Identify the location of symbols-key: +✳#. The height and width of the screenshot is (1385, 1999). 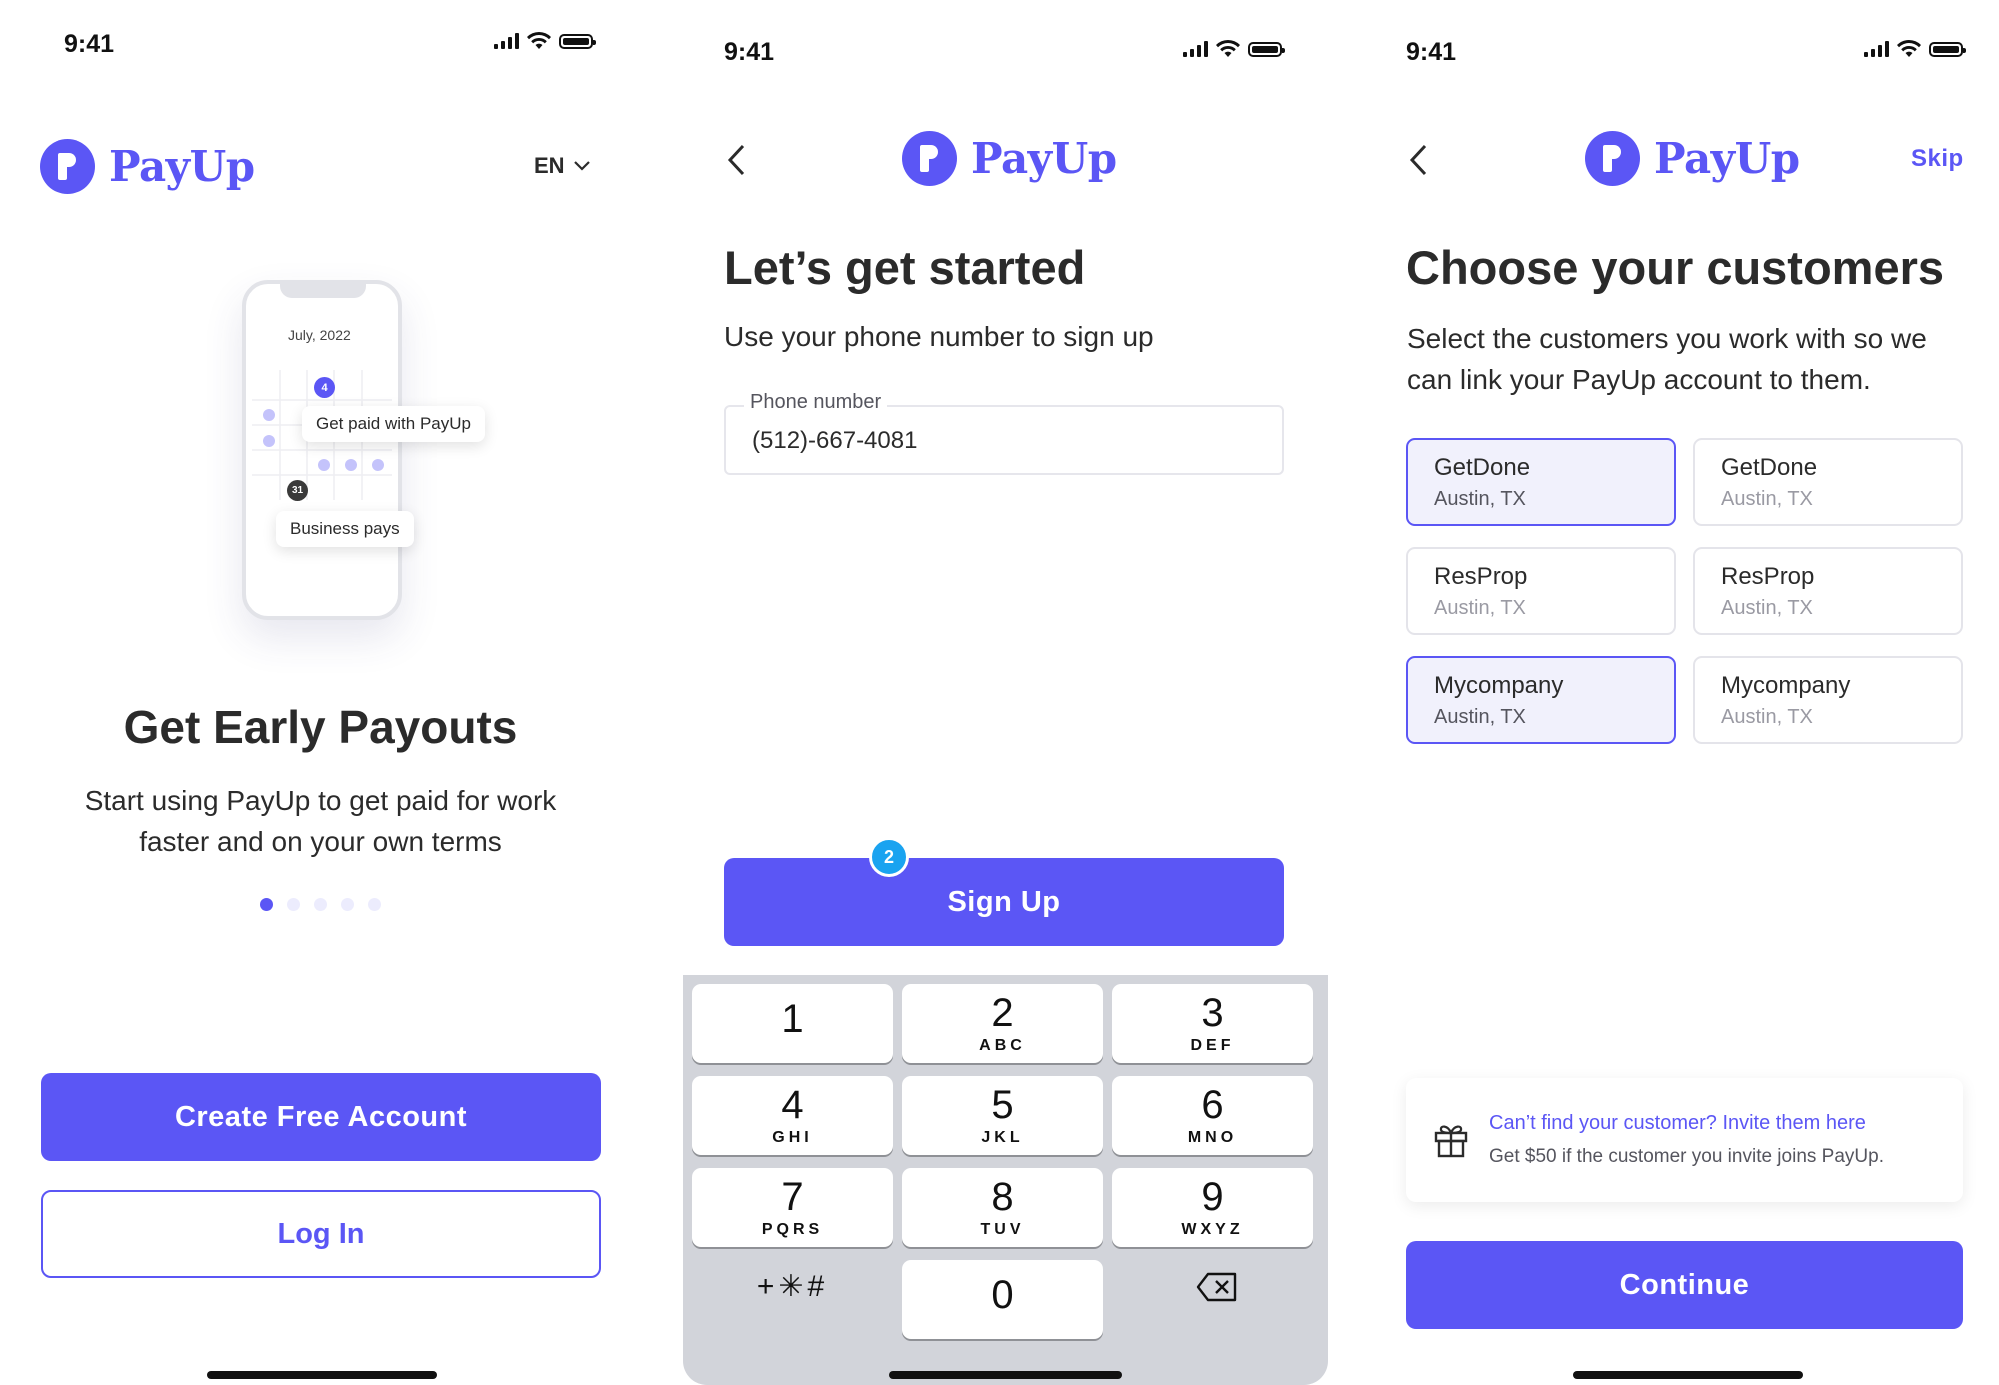
(792, 1286).